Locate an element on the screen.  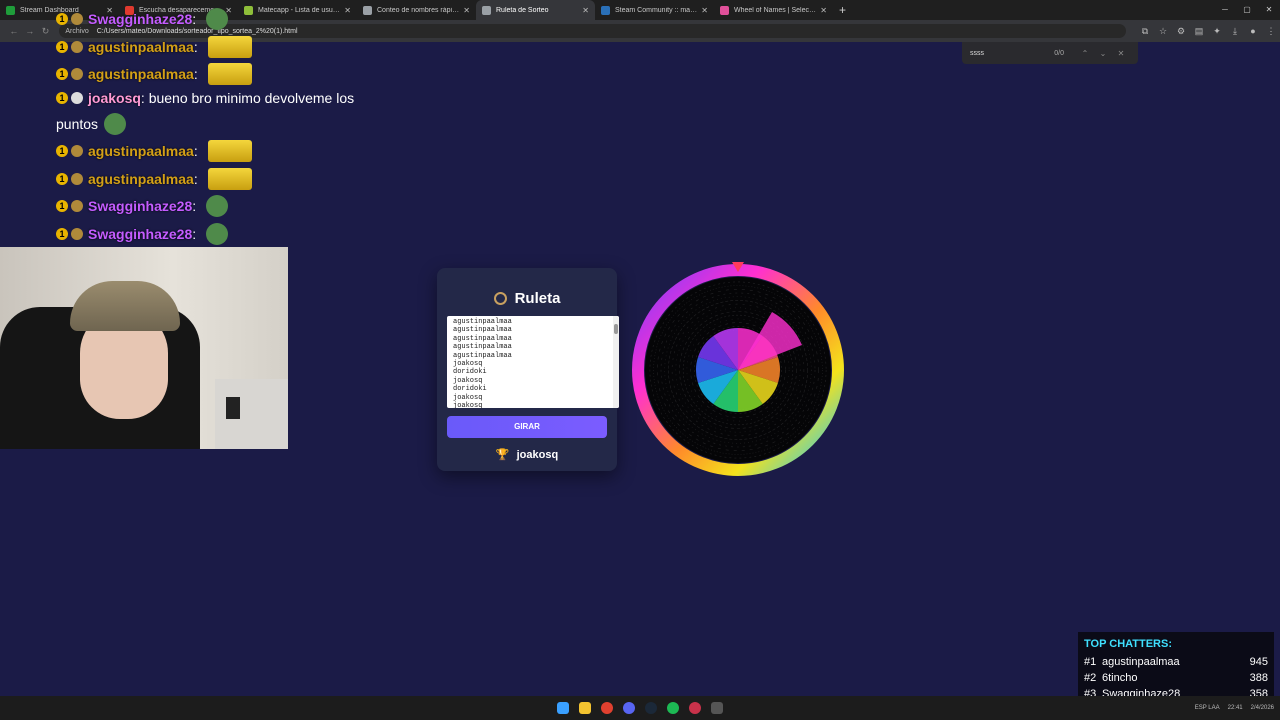
find-close-button: ✕ is located at coordinates (1121, 53).